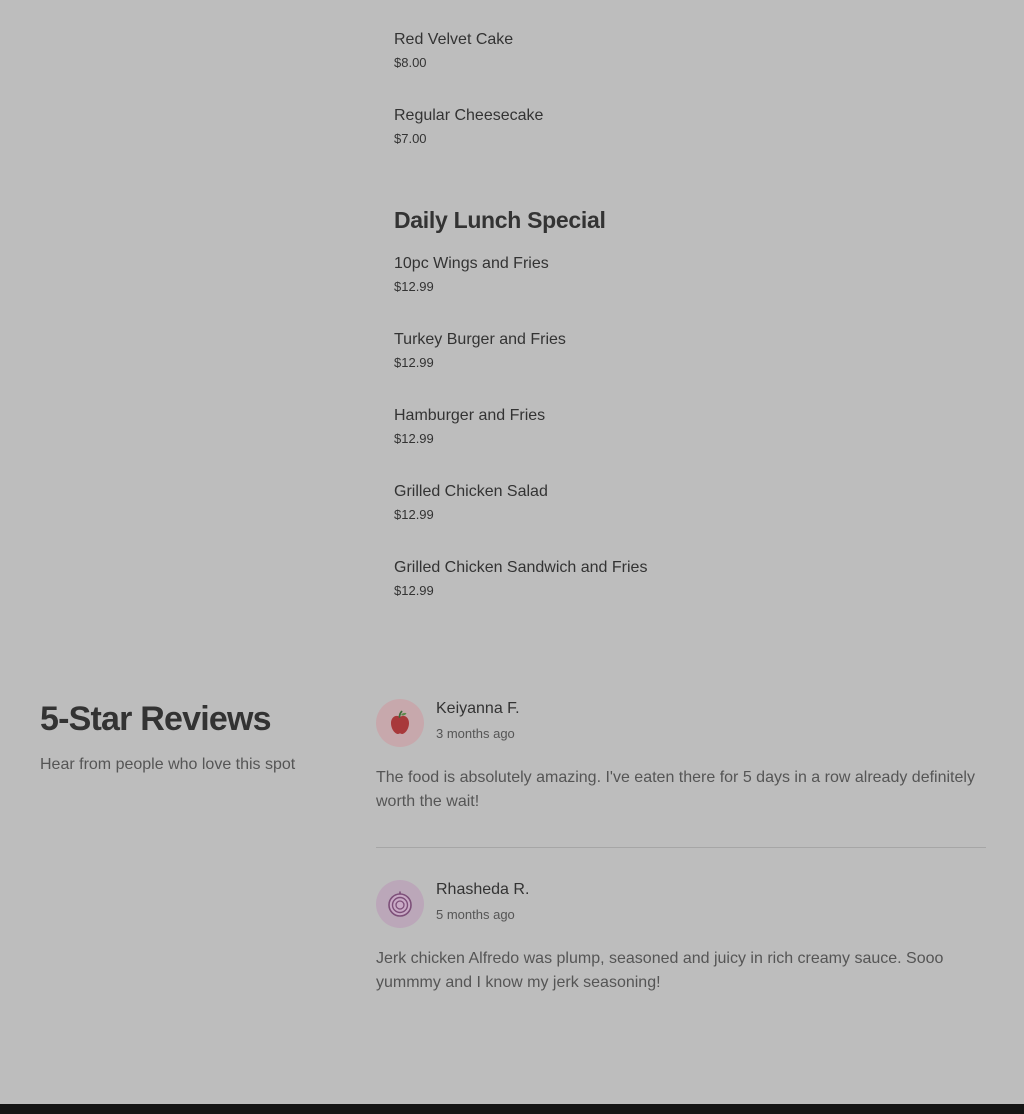  I want to click on menu-item: 10pc Wings and Fries $12.99, so click(694, 274).